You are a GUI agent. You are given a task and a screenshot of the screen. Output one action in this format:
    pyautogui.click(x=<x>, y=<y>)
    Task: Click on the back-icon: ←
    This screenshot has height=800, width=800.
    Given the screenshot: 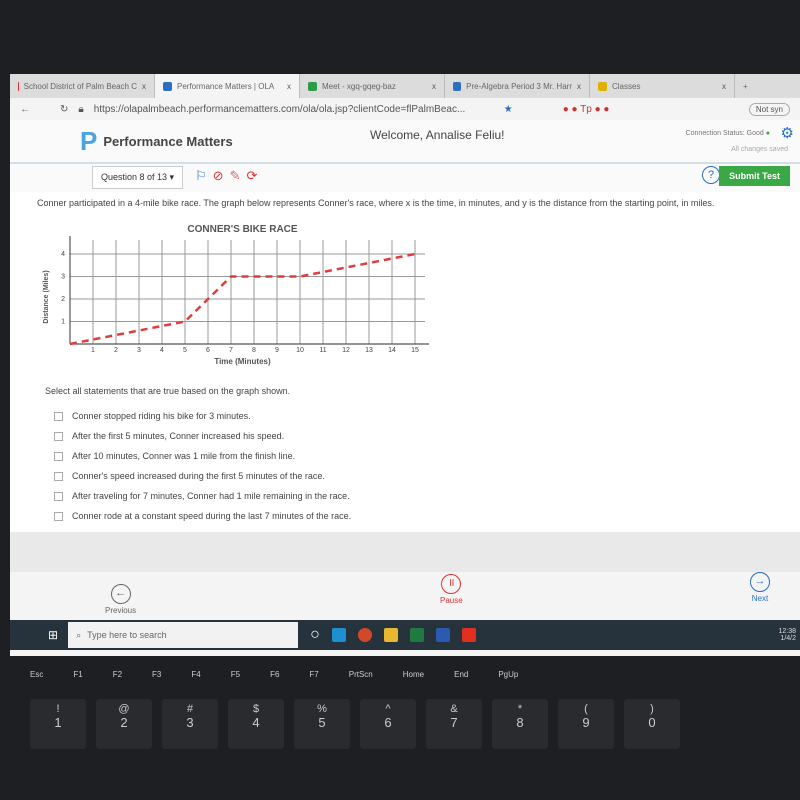 What is the action you would take?
    pyautogui.click(x=25, y=109)
    